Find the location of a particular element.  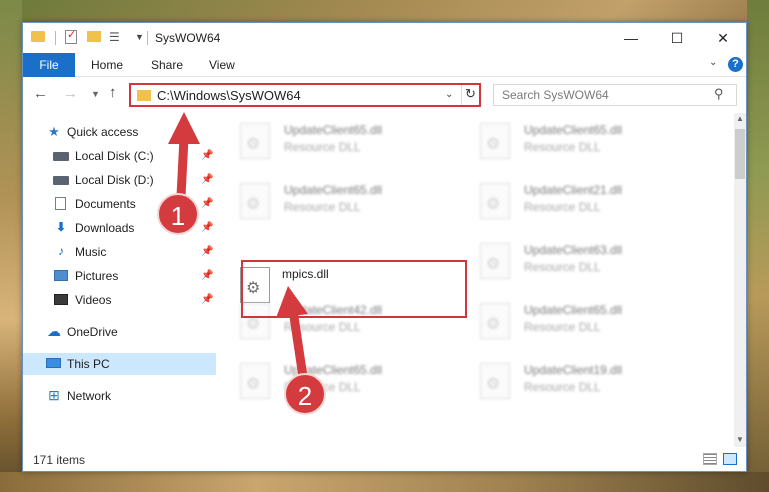

minimize-button: — is located at coordinates (631, 38).